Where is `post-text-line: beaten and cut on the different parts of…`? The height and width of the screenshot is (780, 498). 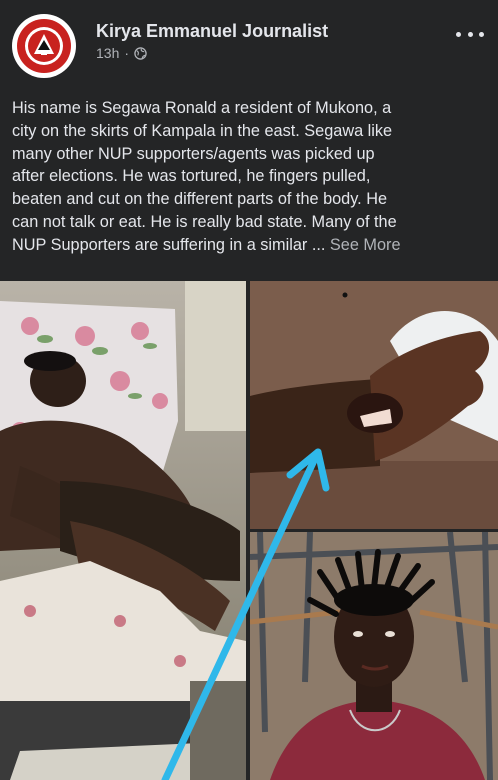
post-text-line: beaten and cut on the different parts of… is located at coordinates (200, 199).